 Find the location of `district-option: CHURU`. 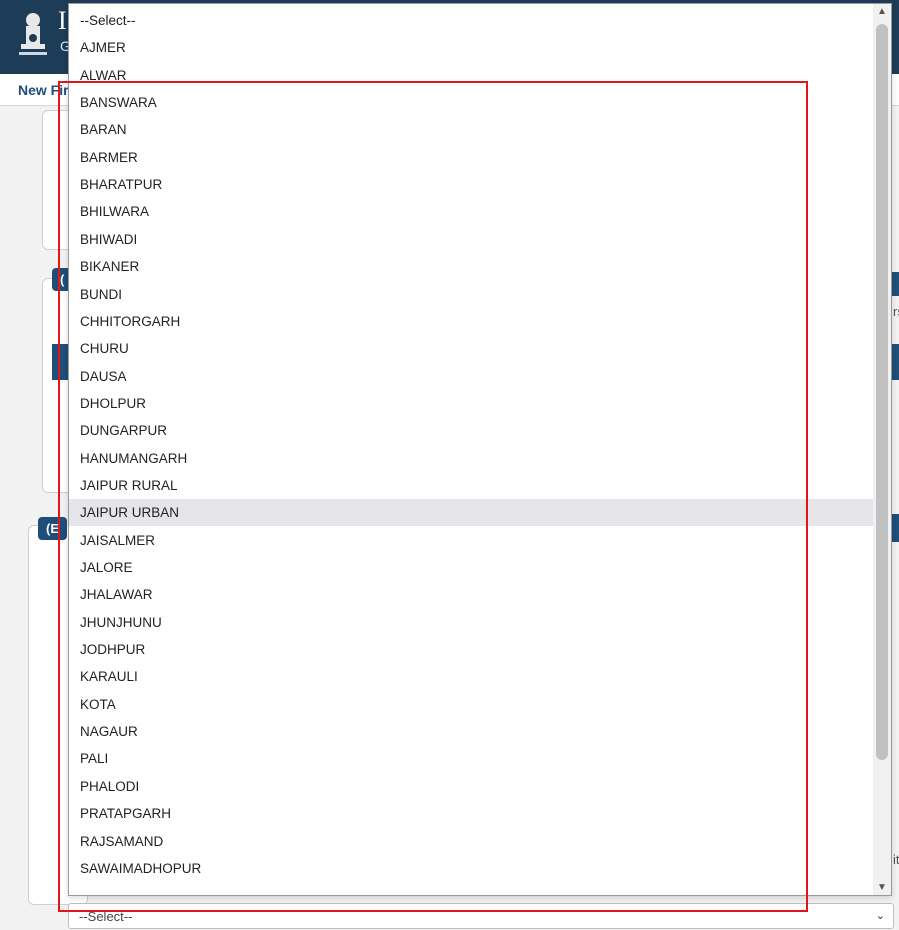

district-option: CHURU is located at coordinates (471, 348).